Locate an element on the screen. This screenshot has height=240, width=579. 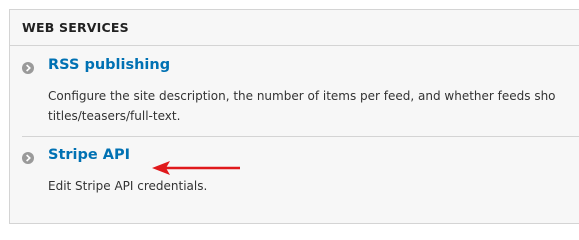
item-divider is located at coordinates (300, 136).